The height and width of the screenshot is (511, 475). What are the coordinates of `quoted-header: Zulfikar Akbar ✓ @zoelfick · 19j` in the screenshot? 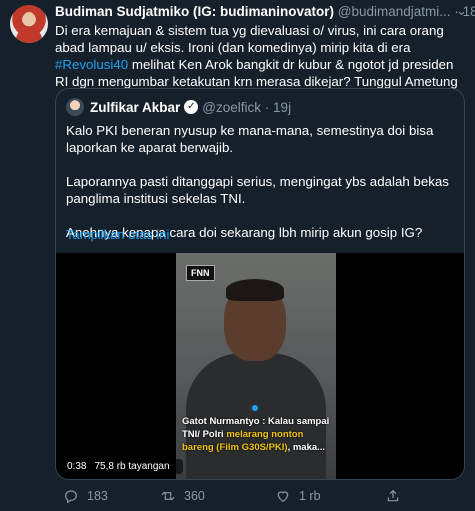 It's located at (178, 107).